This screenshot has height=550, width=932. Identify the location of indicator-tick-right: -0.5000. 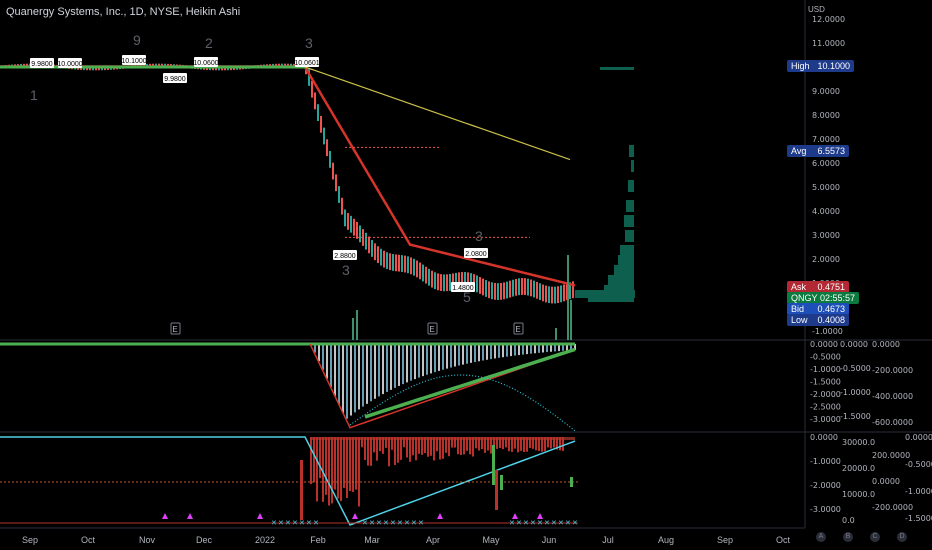
(918, 464).